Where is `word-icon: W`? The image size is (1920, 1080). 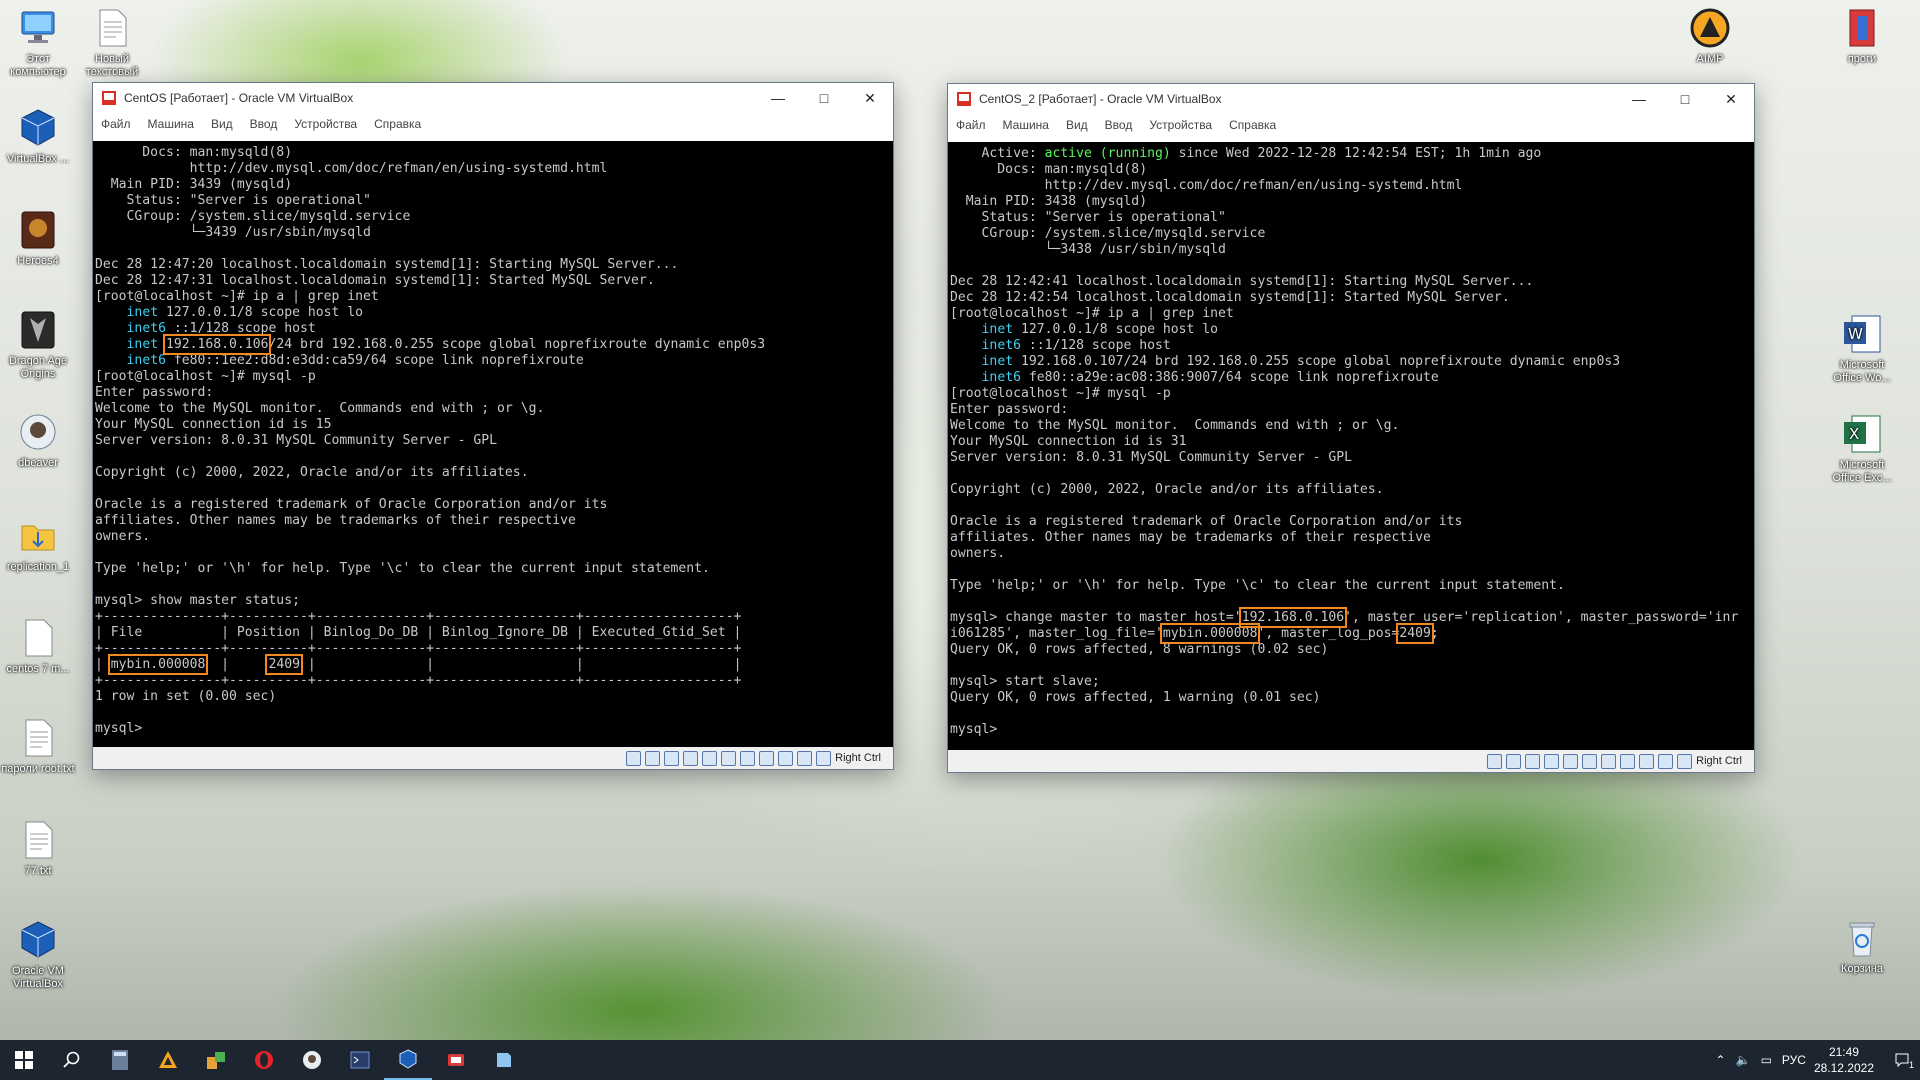 word-icon: W is located at coordinates (1862, 334).